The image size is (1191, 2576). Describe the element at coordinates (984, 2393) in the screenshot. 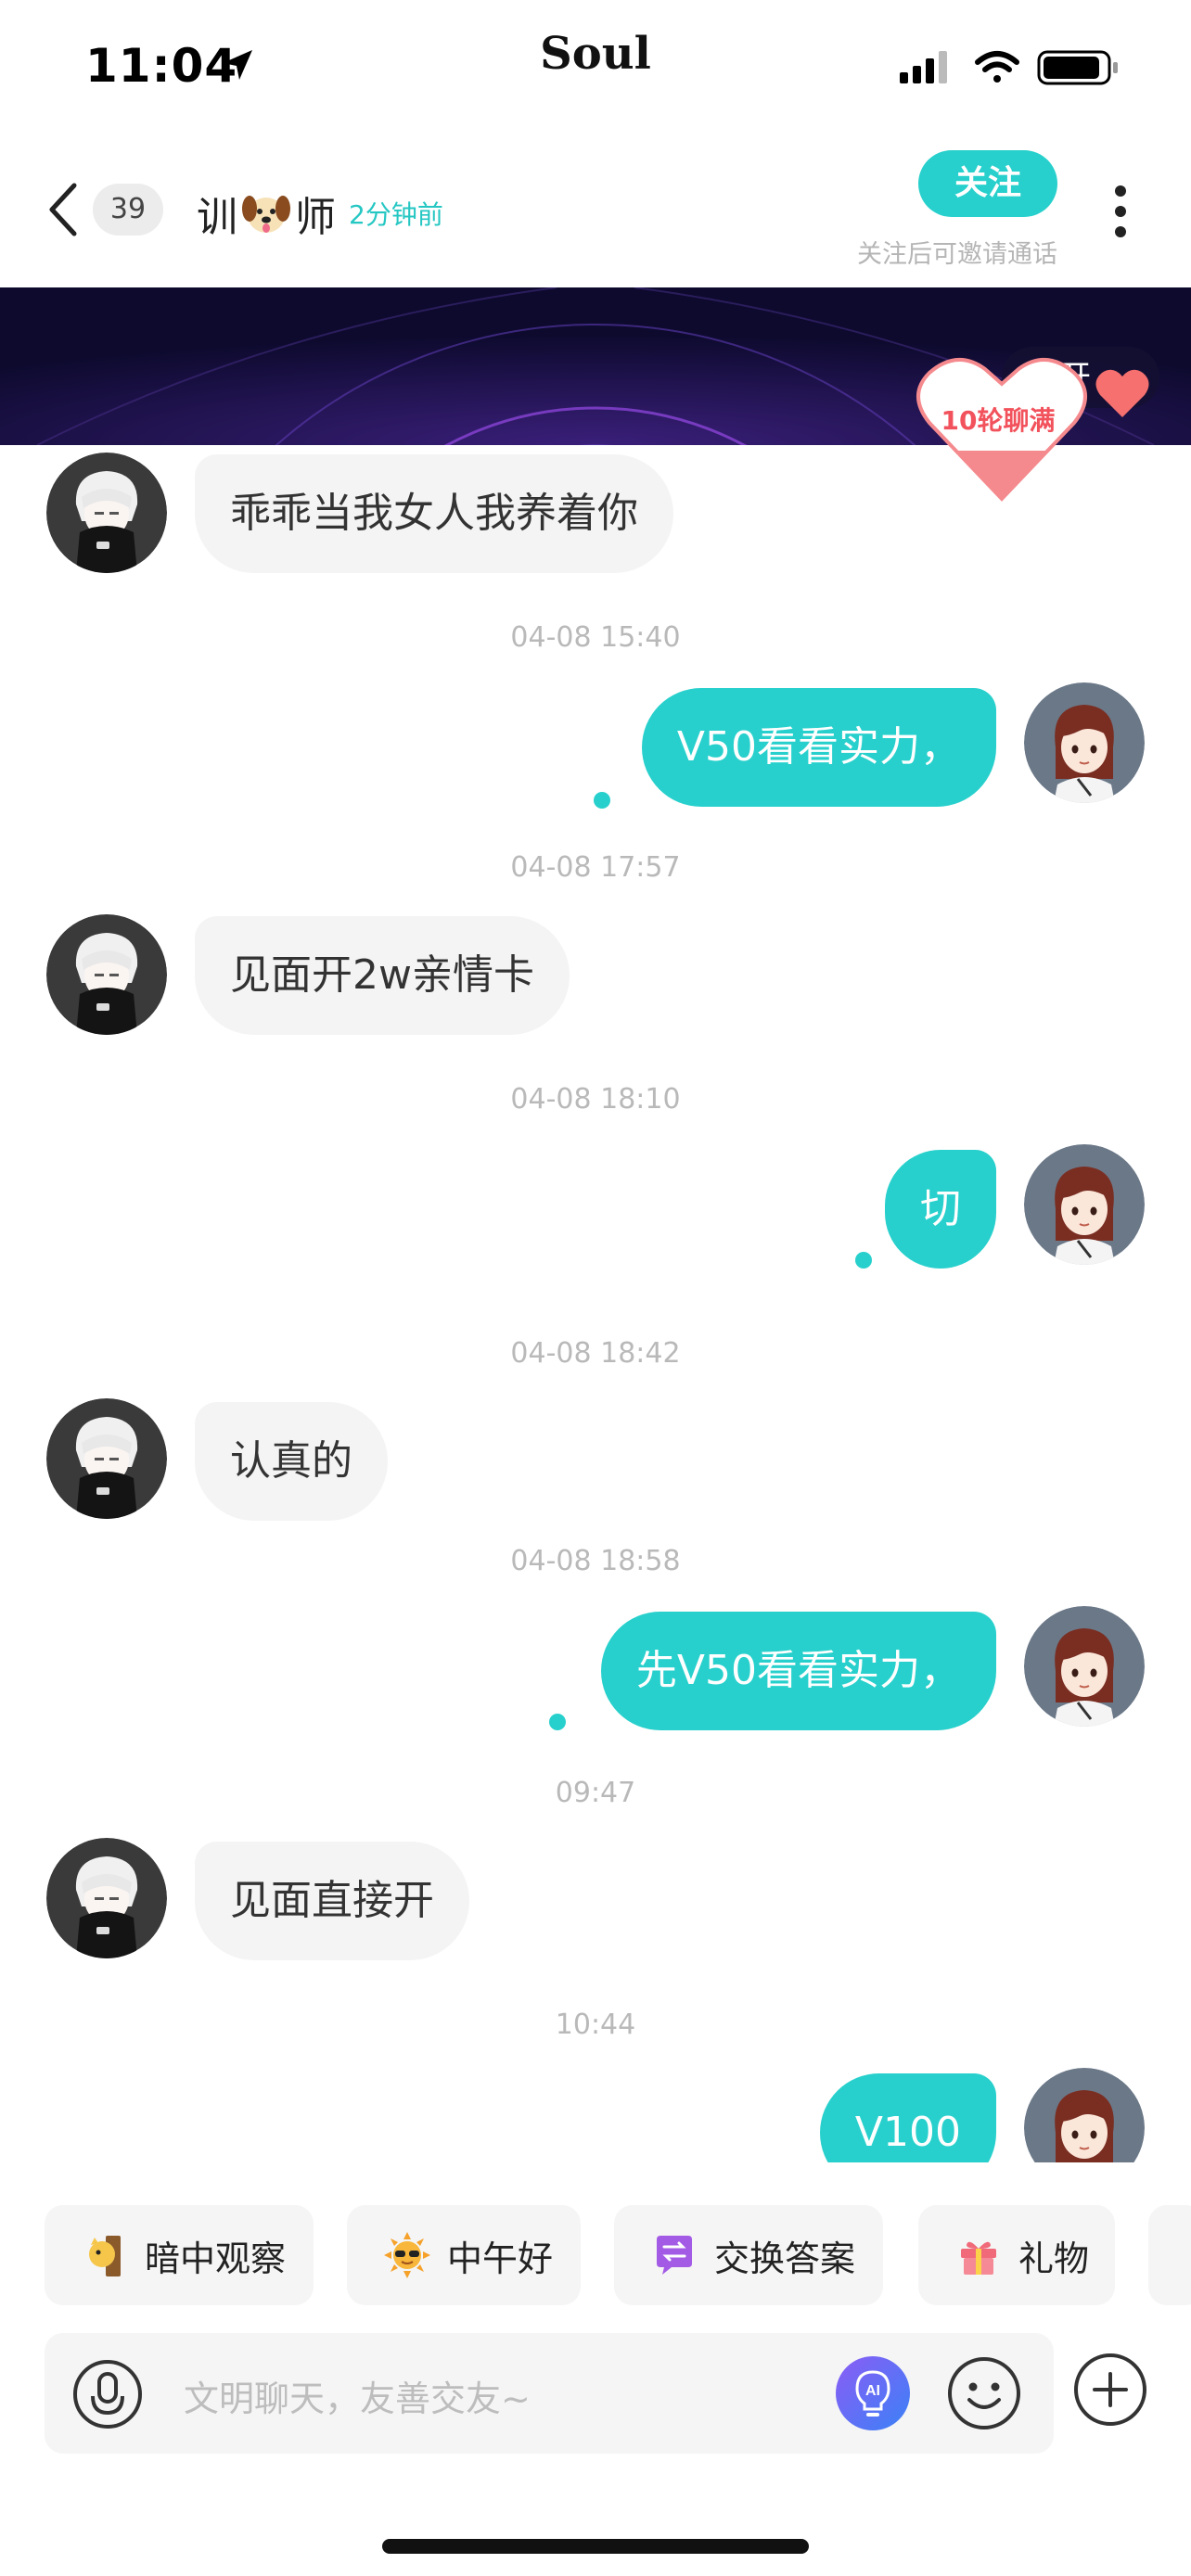

I see `emoji-icon` at that location.